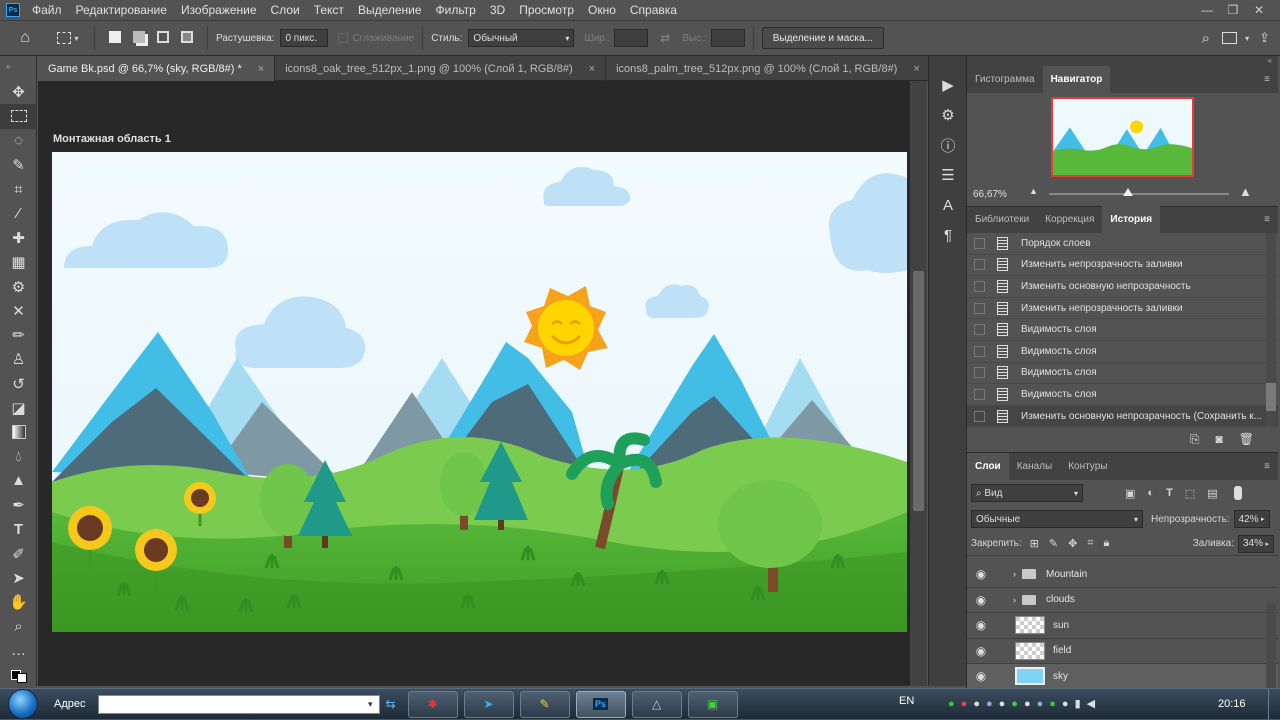 This screenshot has width=1280, height=720. Describe the element at coordinates (68, 38) in the screenshot. I see `marquee-tool-preset-icon: ▾` at that location.